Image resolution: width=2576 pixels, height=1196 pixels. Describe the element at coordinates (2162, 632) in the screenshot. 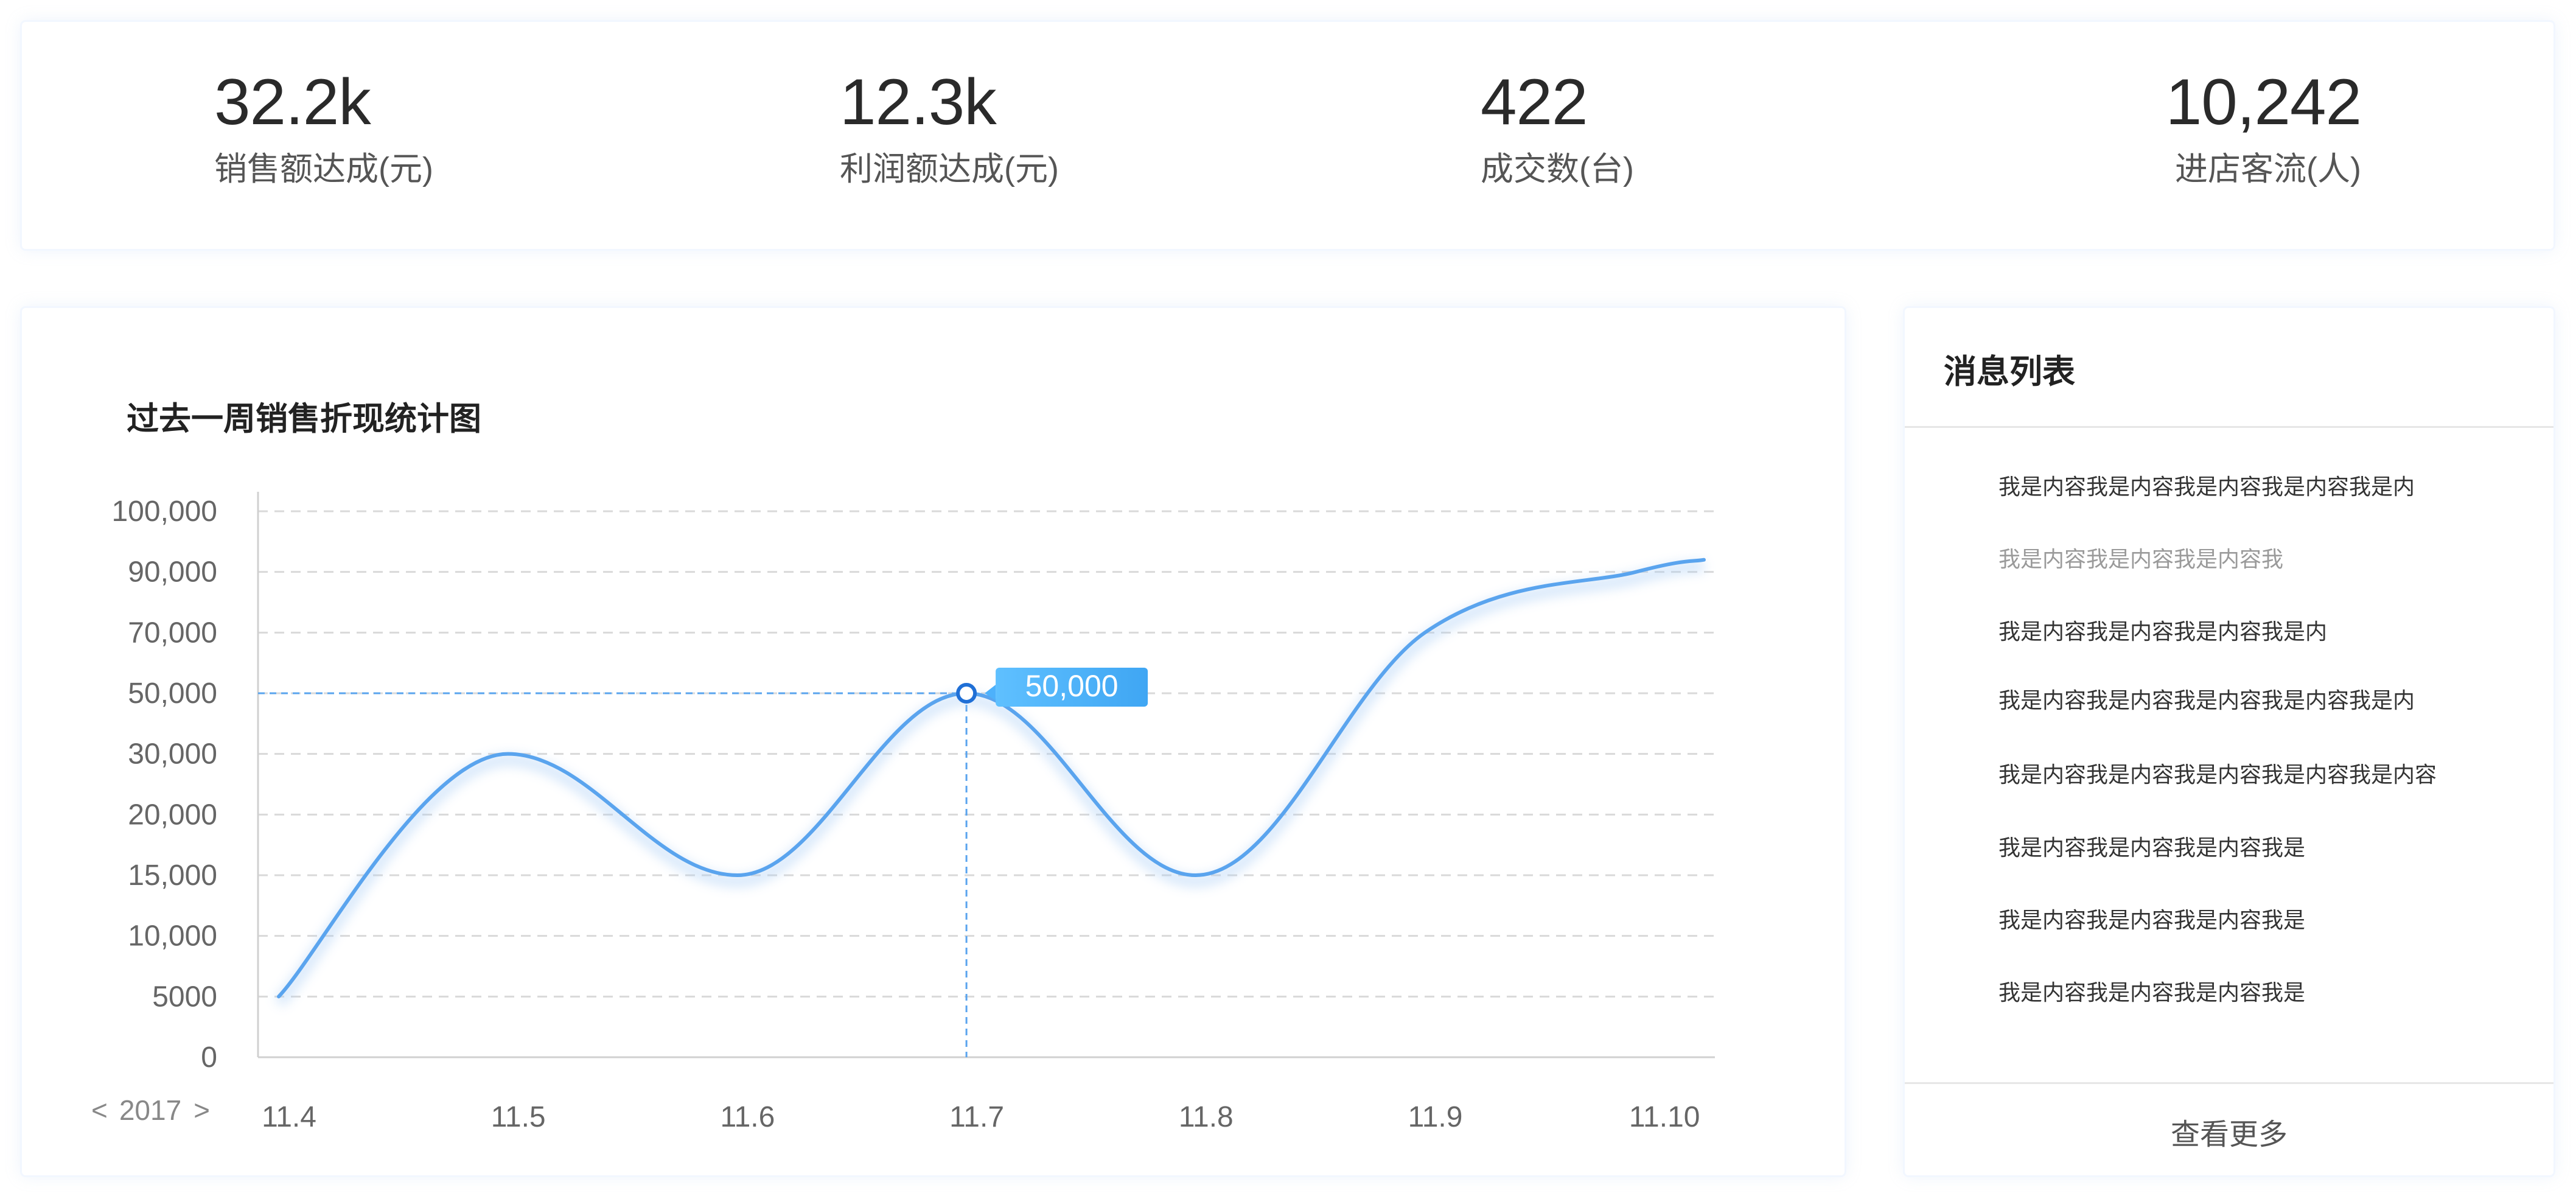

I see `message-item: 我是内容我是内容我是内容我是内` at that location.